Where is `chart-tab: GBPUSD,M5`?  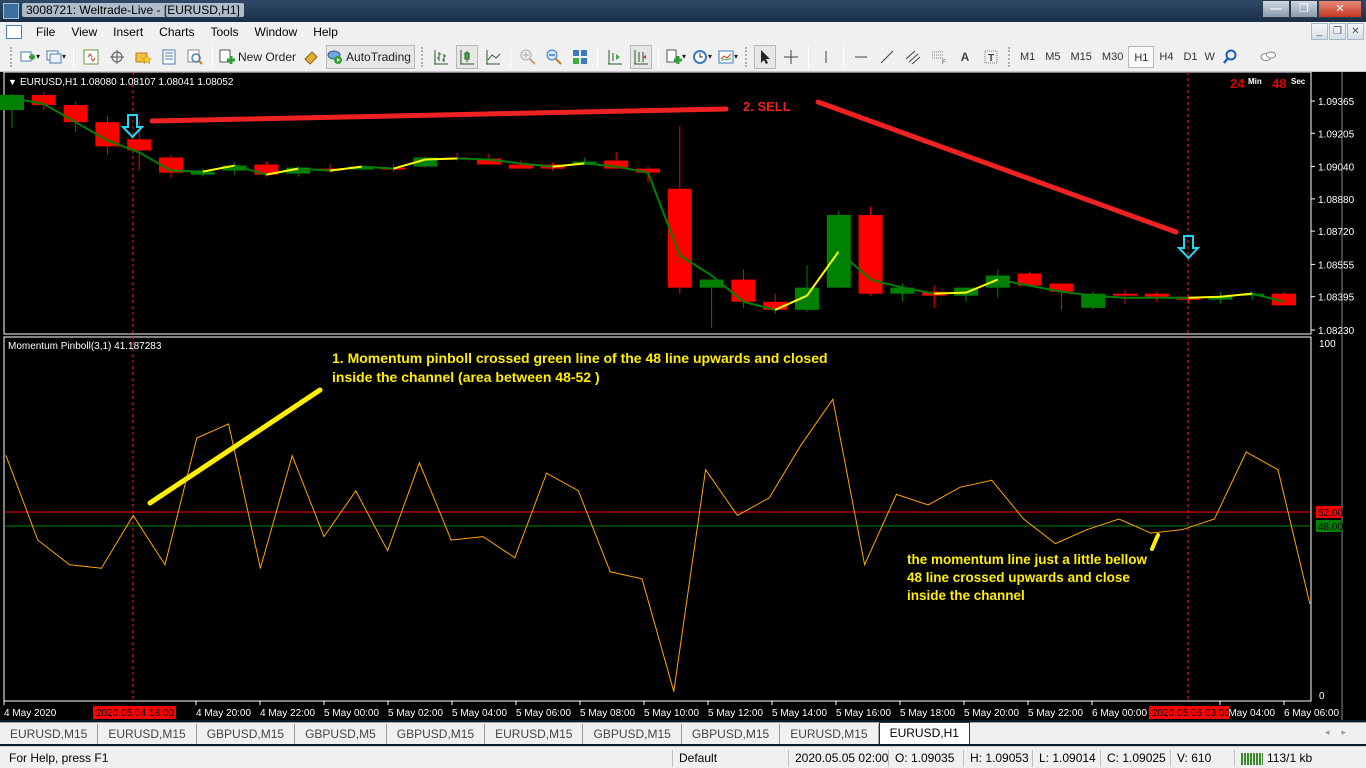 chart-tab: GBPUSD,M5 is located at coordinates (341, 734).